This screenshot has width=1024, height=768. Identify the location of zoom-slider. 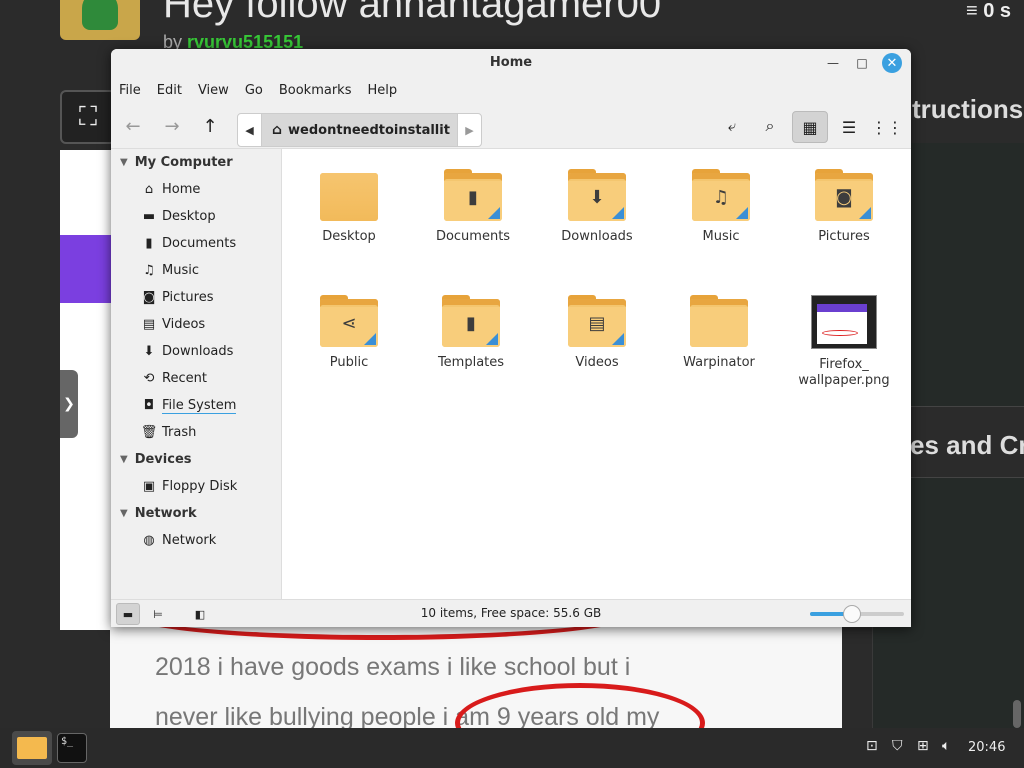
(857, 614).